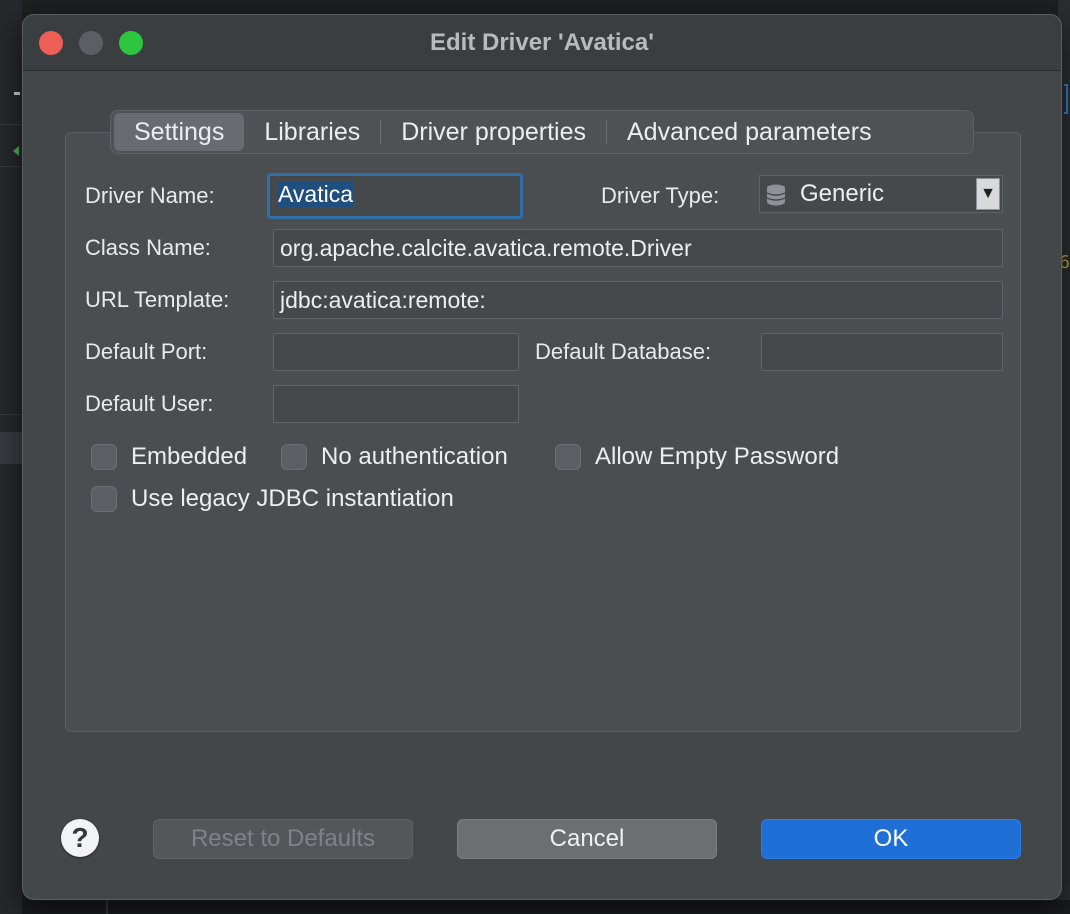  Describe the element at coordinates (749, 132) in the screenshot. I see `tab-advanced-parameters: Advanced parameters` at that location.